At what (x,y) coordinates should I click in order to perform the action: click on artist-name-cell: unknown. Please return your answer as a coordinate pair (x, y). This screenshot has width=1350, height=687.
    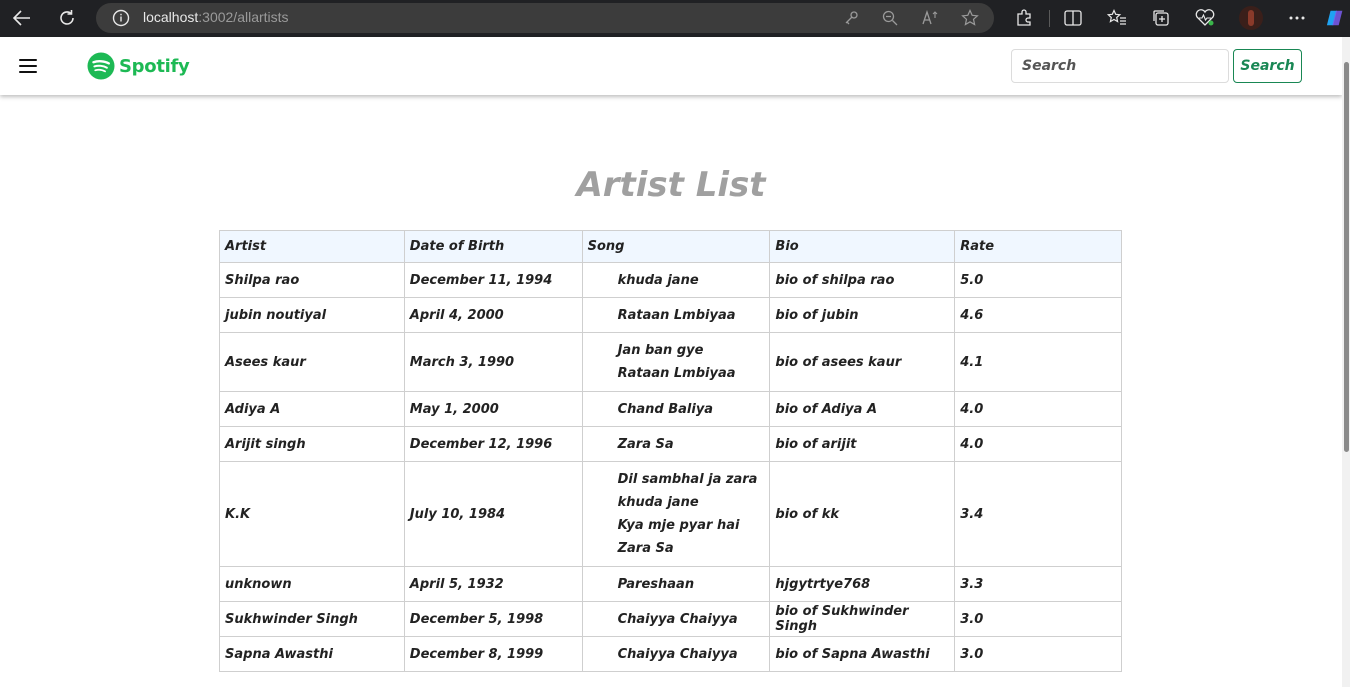
    Looking at the image, I should click on (312, 584).